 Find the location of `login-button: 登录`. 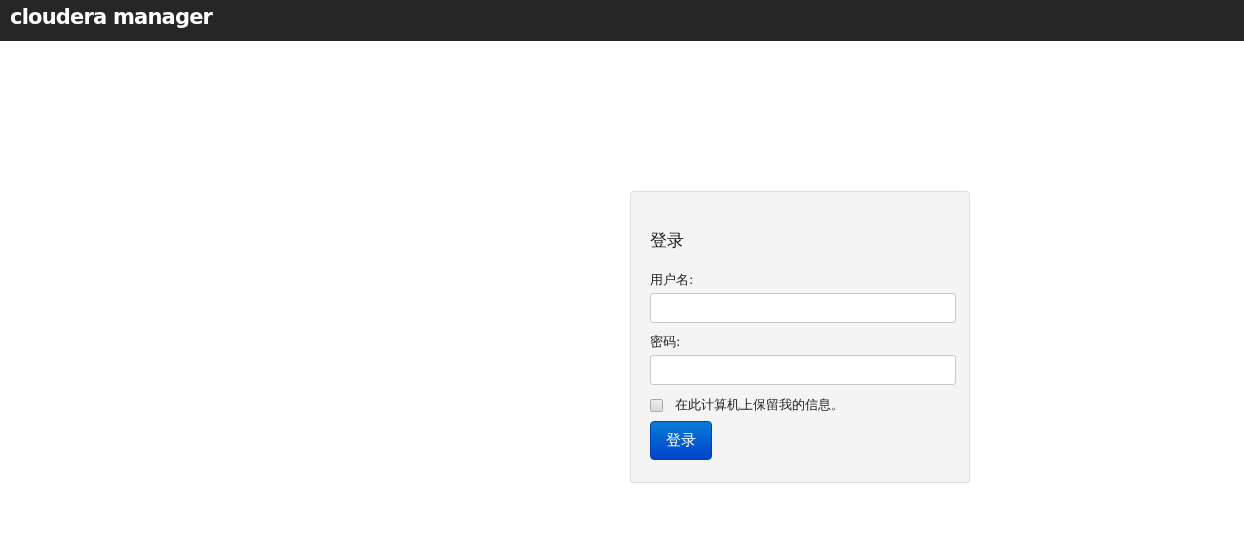

login-button: 登录 is located at coordinates (681, 440).